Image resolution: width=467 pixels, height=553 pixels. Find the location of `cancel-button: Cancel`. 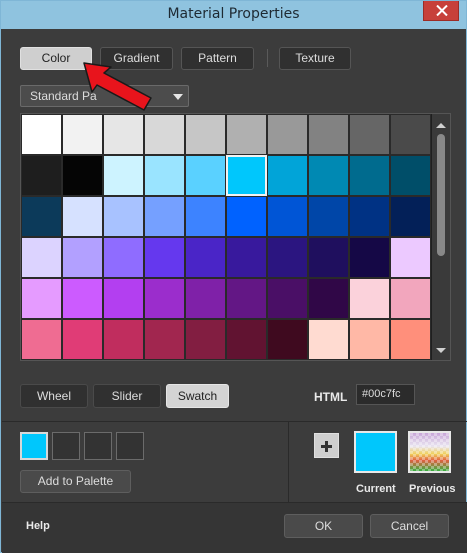

cancel-button: Cancel is located at coordinates (409, 526).